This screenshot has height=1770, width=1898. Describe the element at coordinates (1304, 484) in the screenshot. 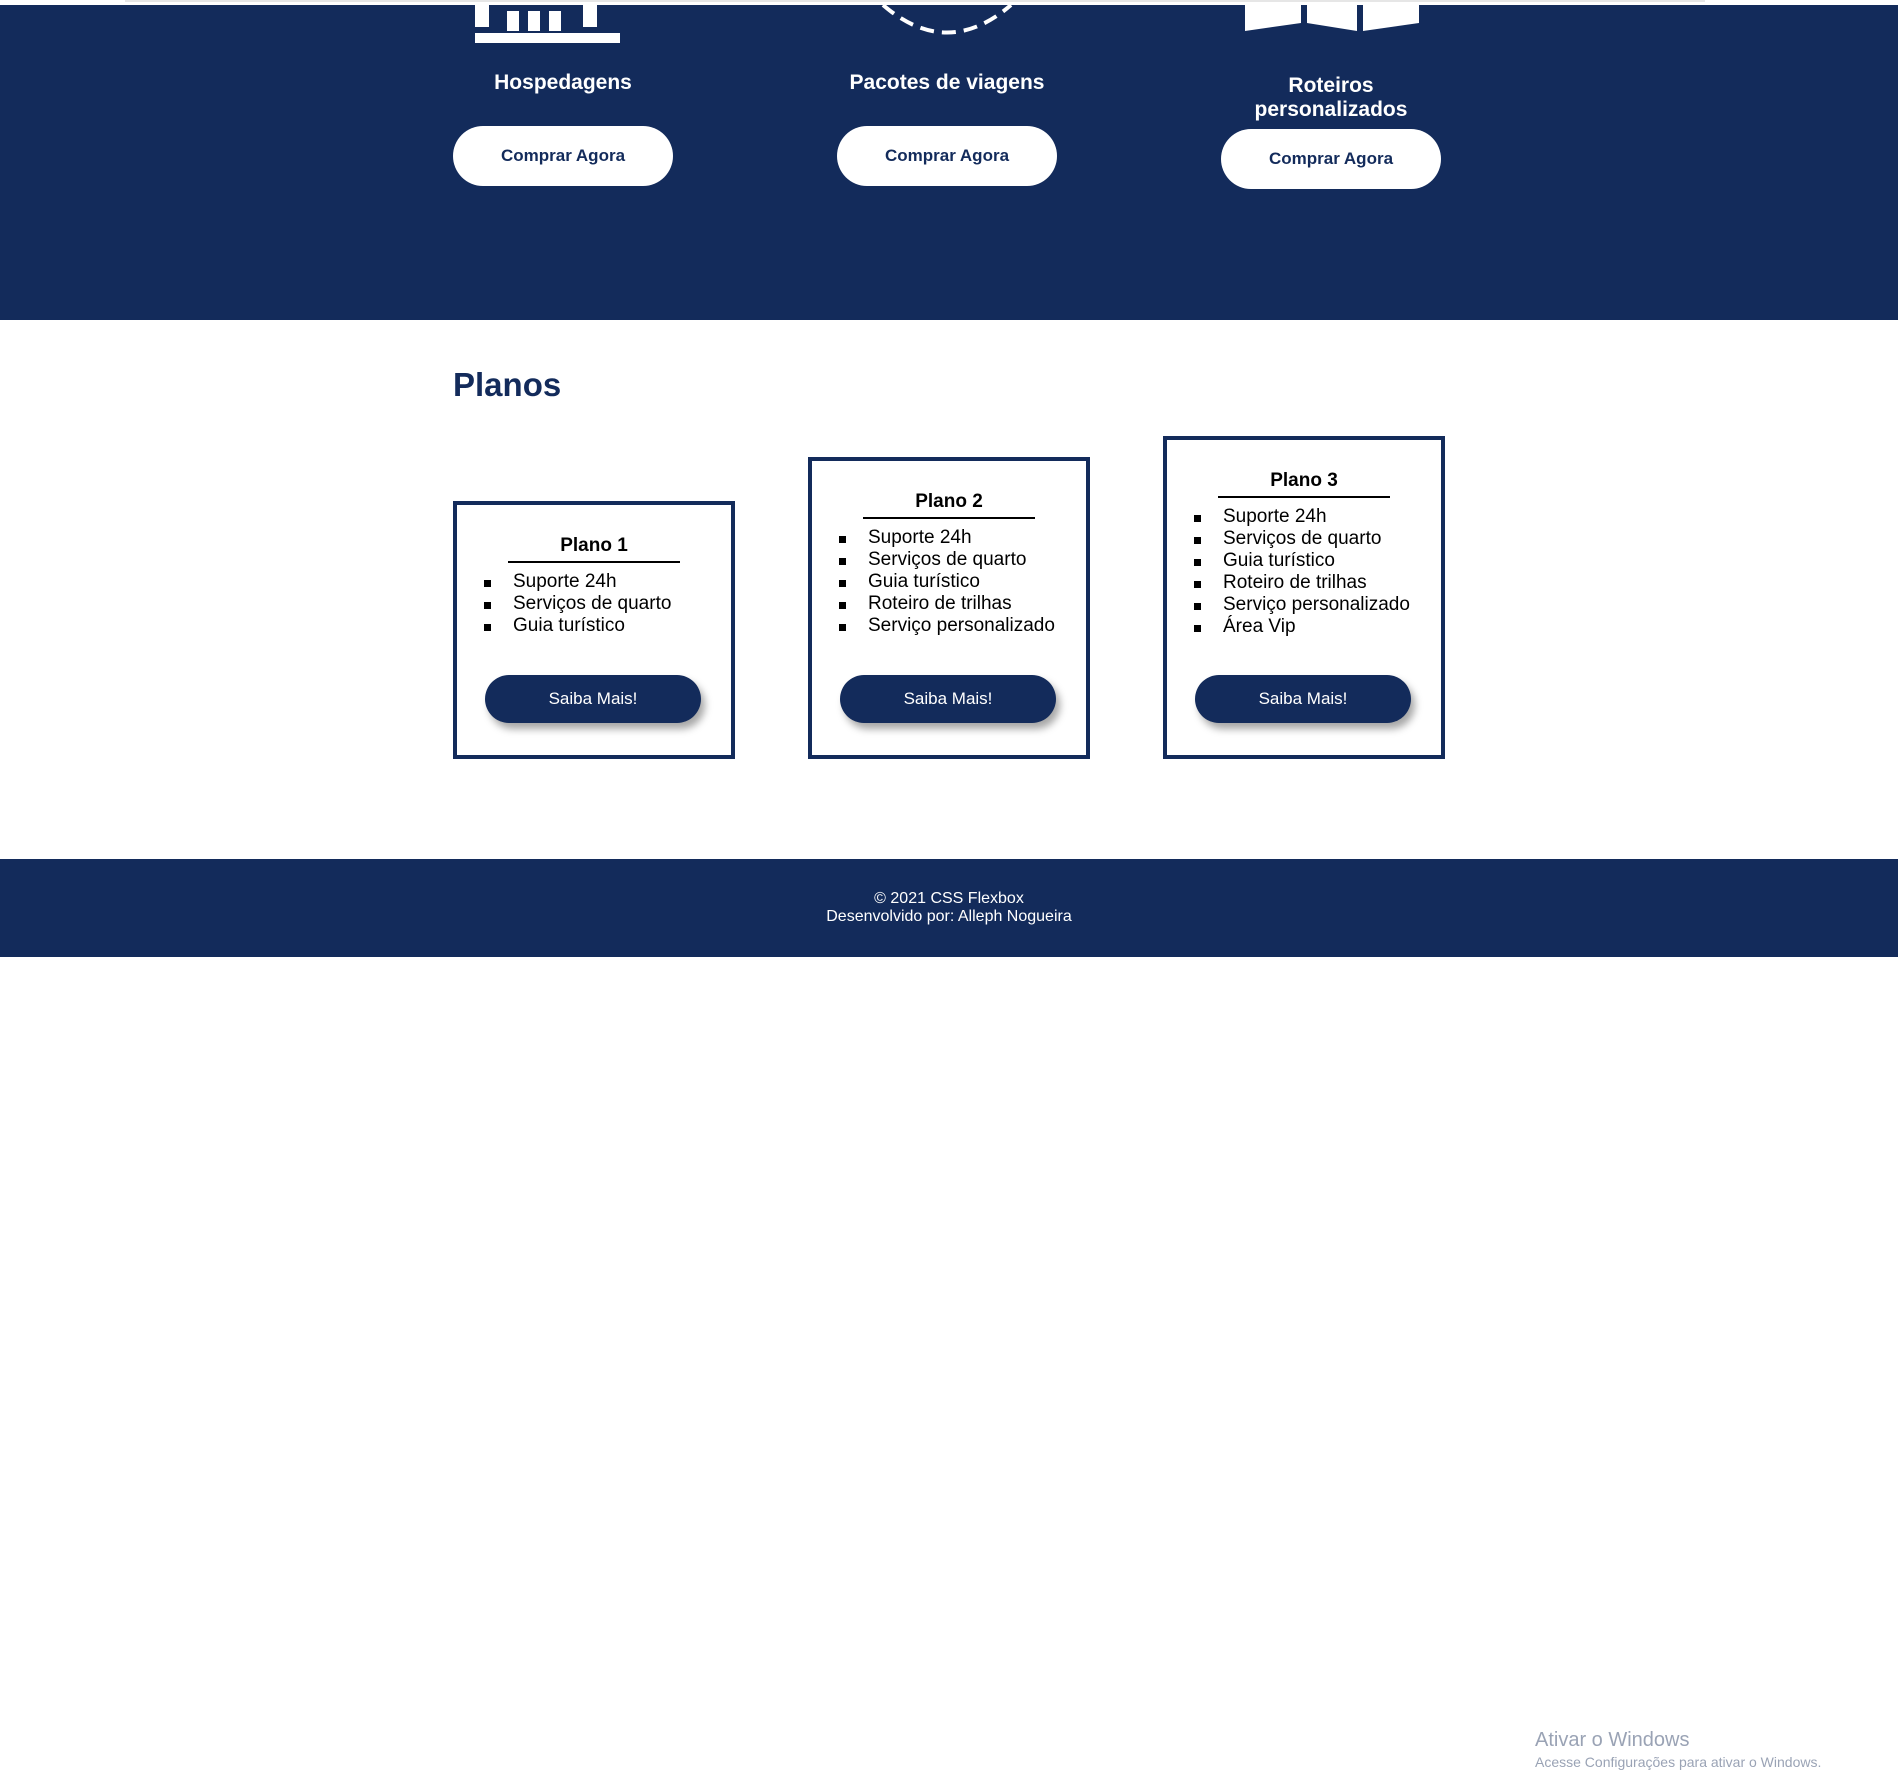

I see `plan-name: Plano 3` at that location.